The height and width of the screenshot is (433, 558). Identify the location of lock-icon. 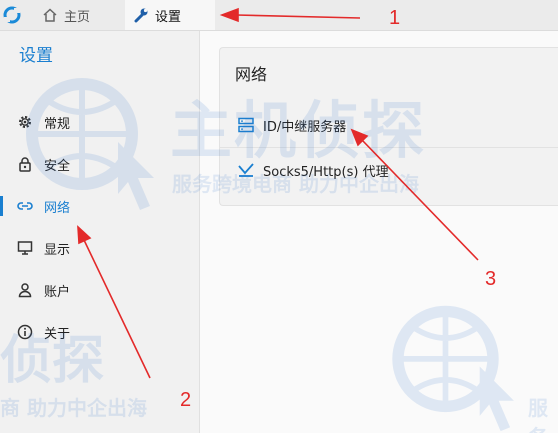
(25, 164).